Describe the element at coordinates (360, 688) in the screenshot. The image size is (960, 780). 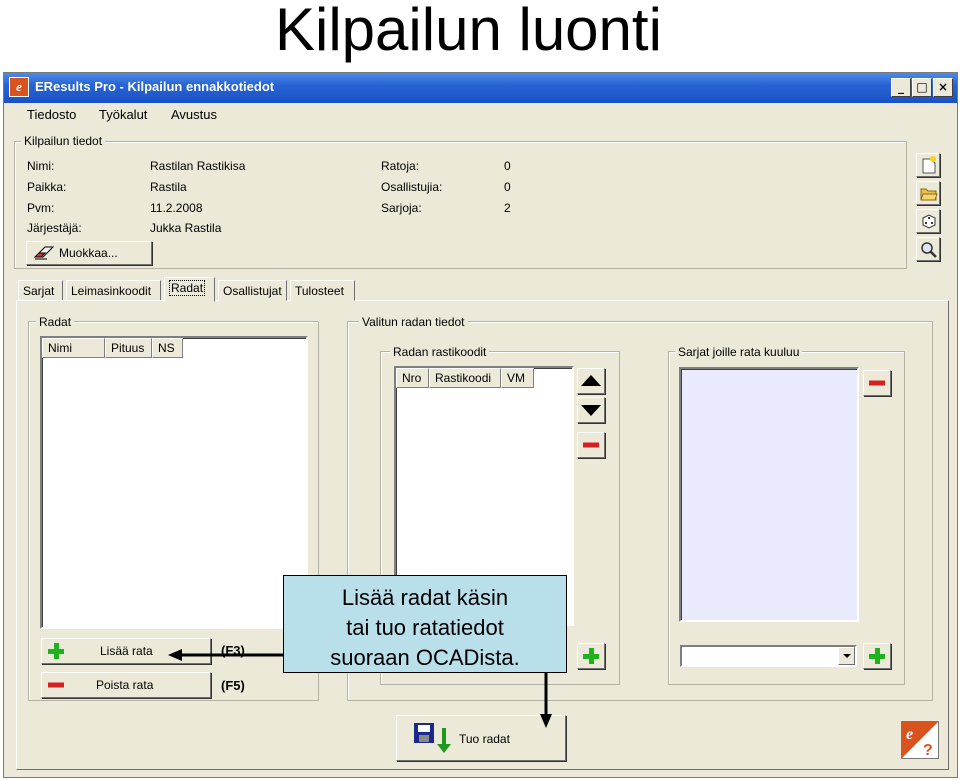
I see `annotation-arrows` at that location.